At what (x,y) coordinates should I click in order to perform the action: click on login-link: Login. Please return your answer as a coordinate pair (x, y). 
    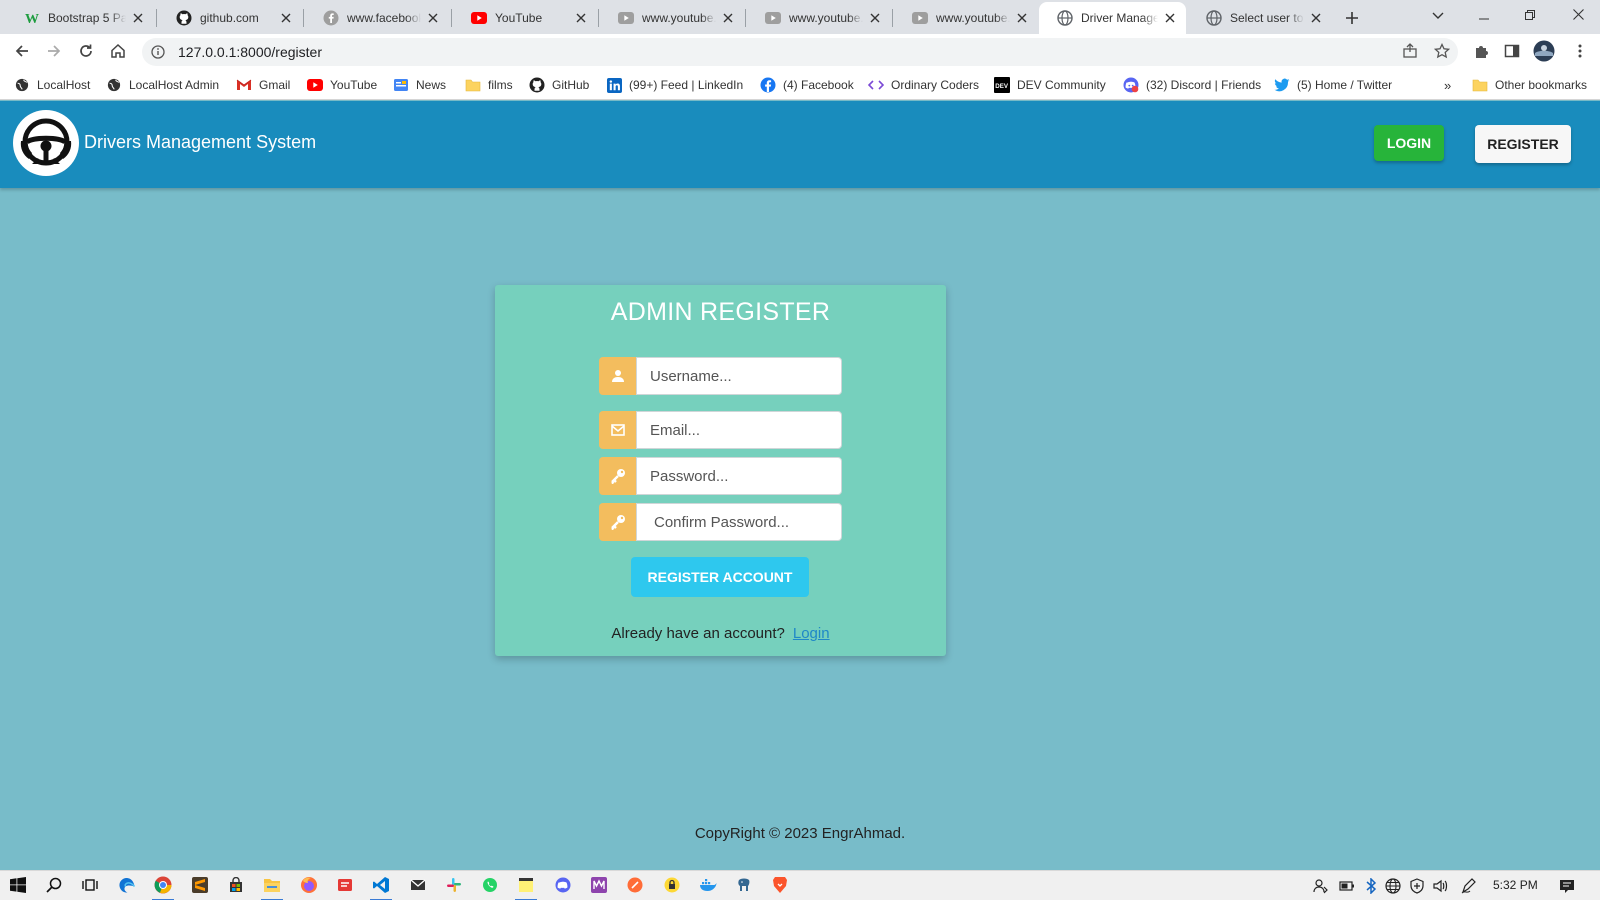
    Looking at the image, I should click on (811, 633).